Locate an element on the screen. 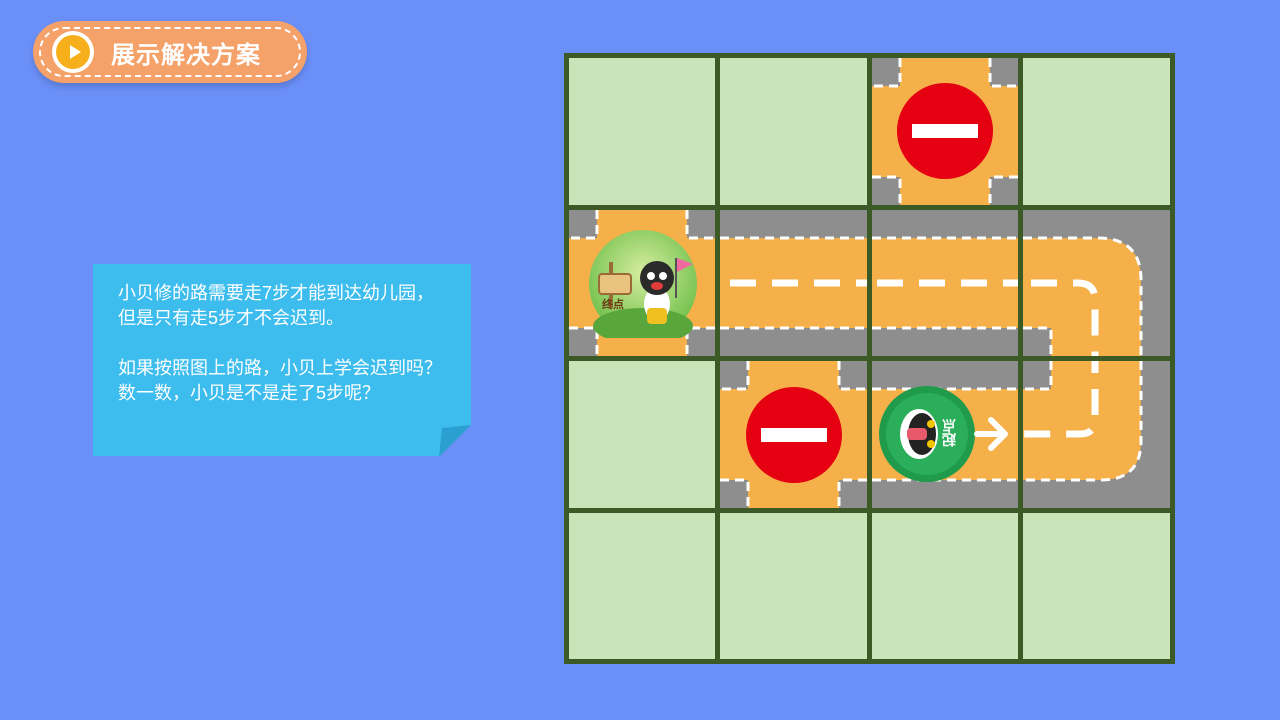 The height and width of the screenshot is (720, 1280). show-solution-button: 展示解决方案 is located at coordinates (170, 52).